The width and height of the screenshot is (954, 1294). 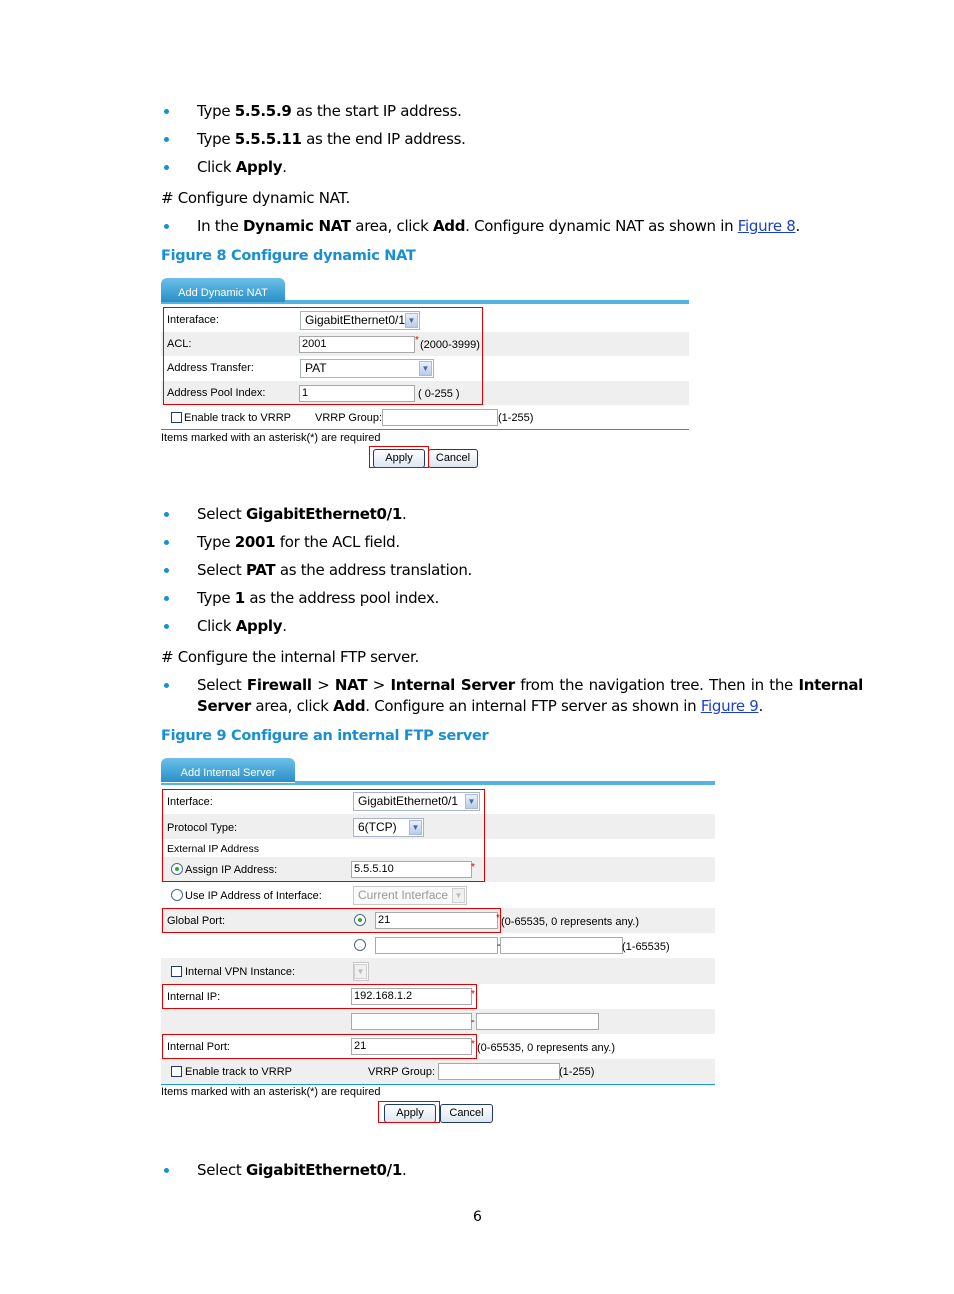 What do you see at coordinates (216, 393) in the screenshot?
I see `pool-label: Address Pool Index:` at bounding box center [216, 393].